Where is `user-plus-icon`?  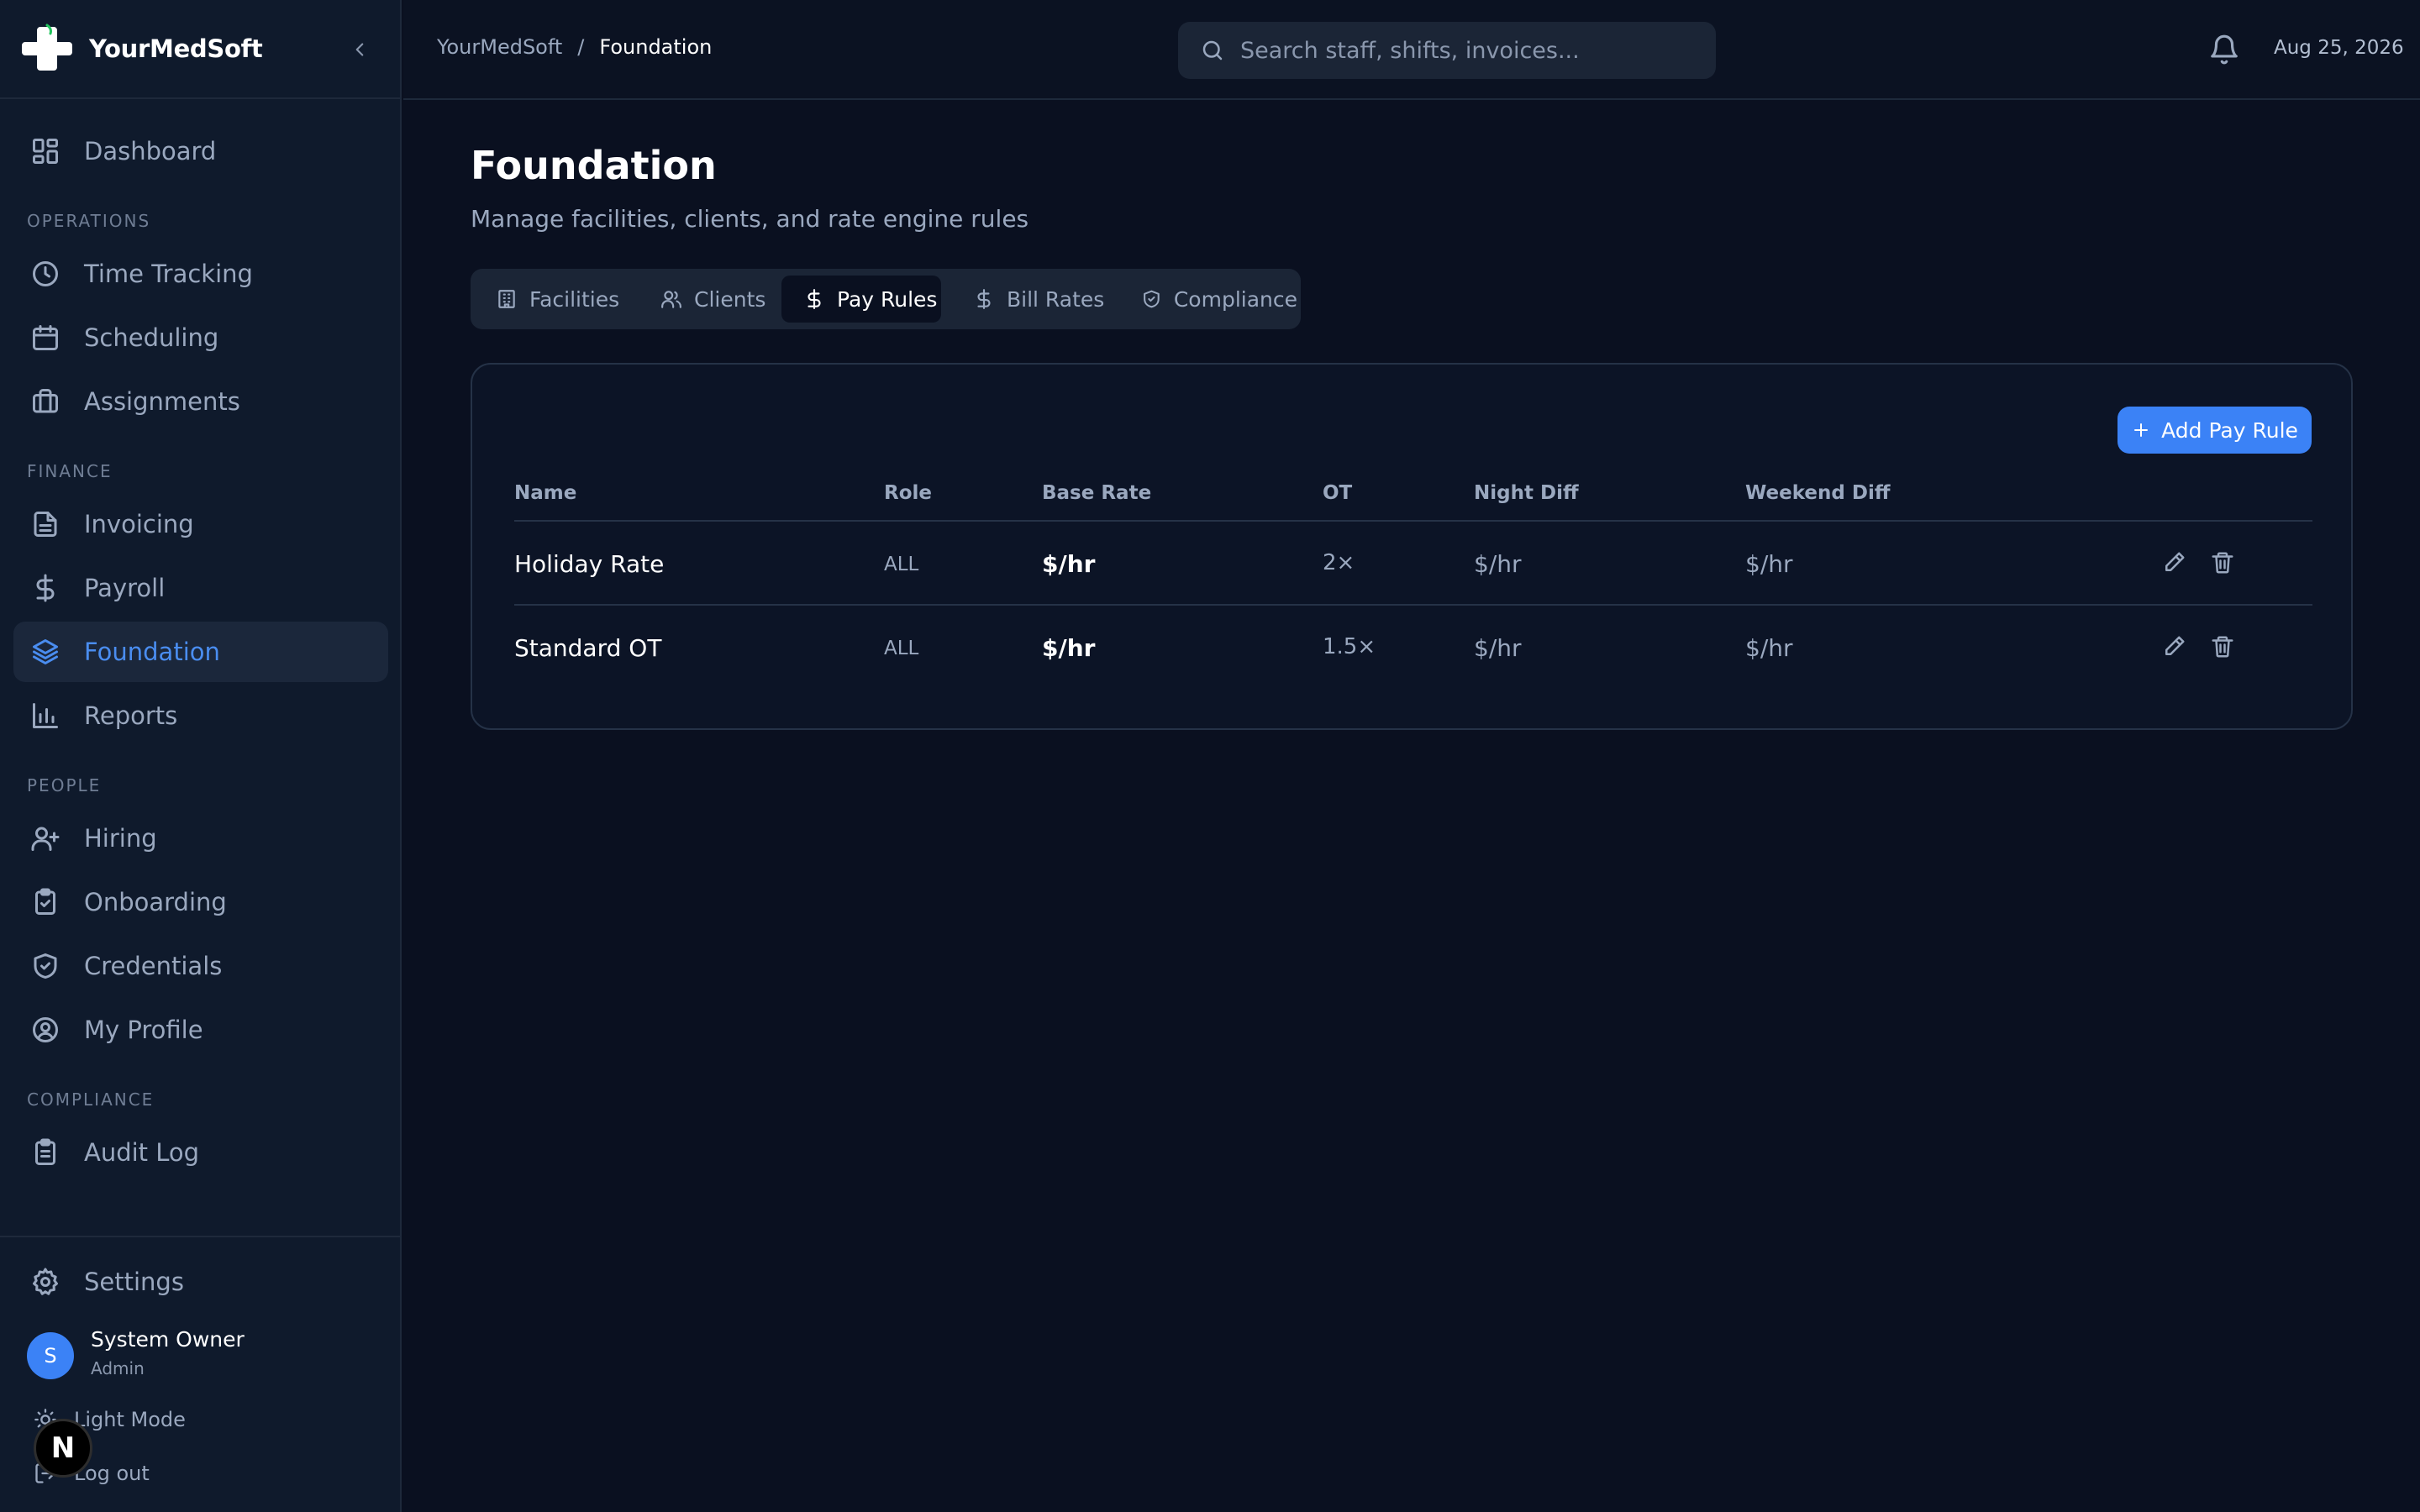 user-plus-icon is located at coordinates (45, 839).